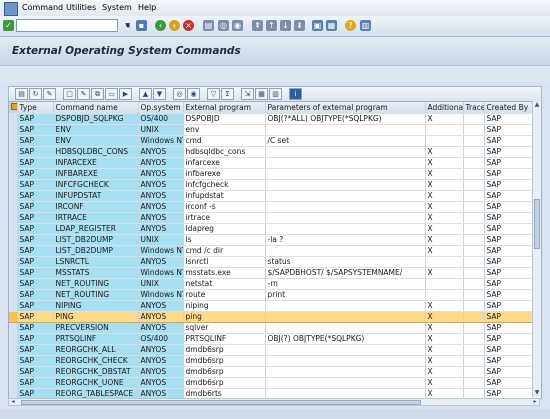 The width and height of the screenshot is (550, 419). Describe the element at coordinates (96, 262) in the screenshot. I see `cell-command-name: LSNRCTL` at that location.